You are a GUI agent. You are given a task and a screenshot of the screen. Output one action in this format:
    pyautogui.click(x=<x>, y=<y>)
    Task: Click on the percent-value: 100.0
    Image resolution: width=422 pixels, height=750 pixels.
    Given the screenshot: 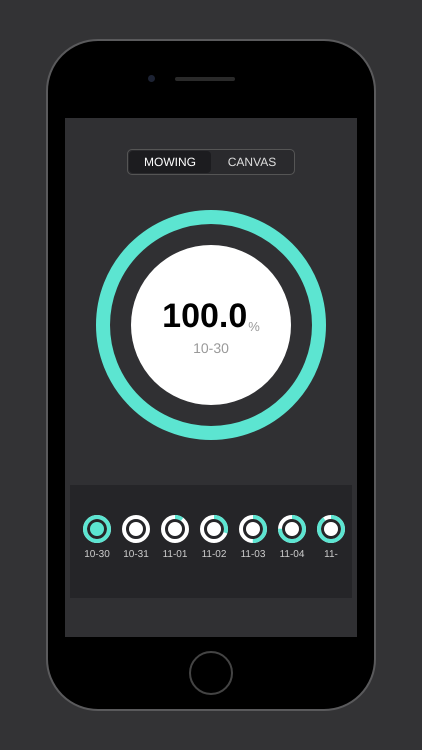 What is the action you would take?
    pyautogui.click(x=205, y=316)
    